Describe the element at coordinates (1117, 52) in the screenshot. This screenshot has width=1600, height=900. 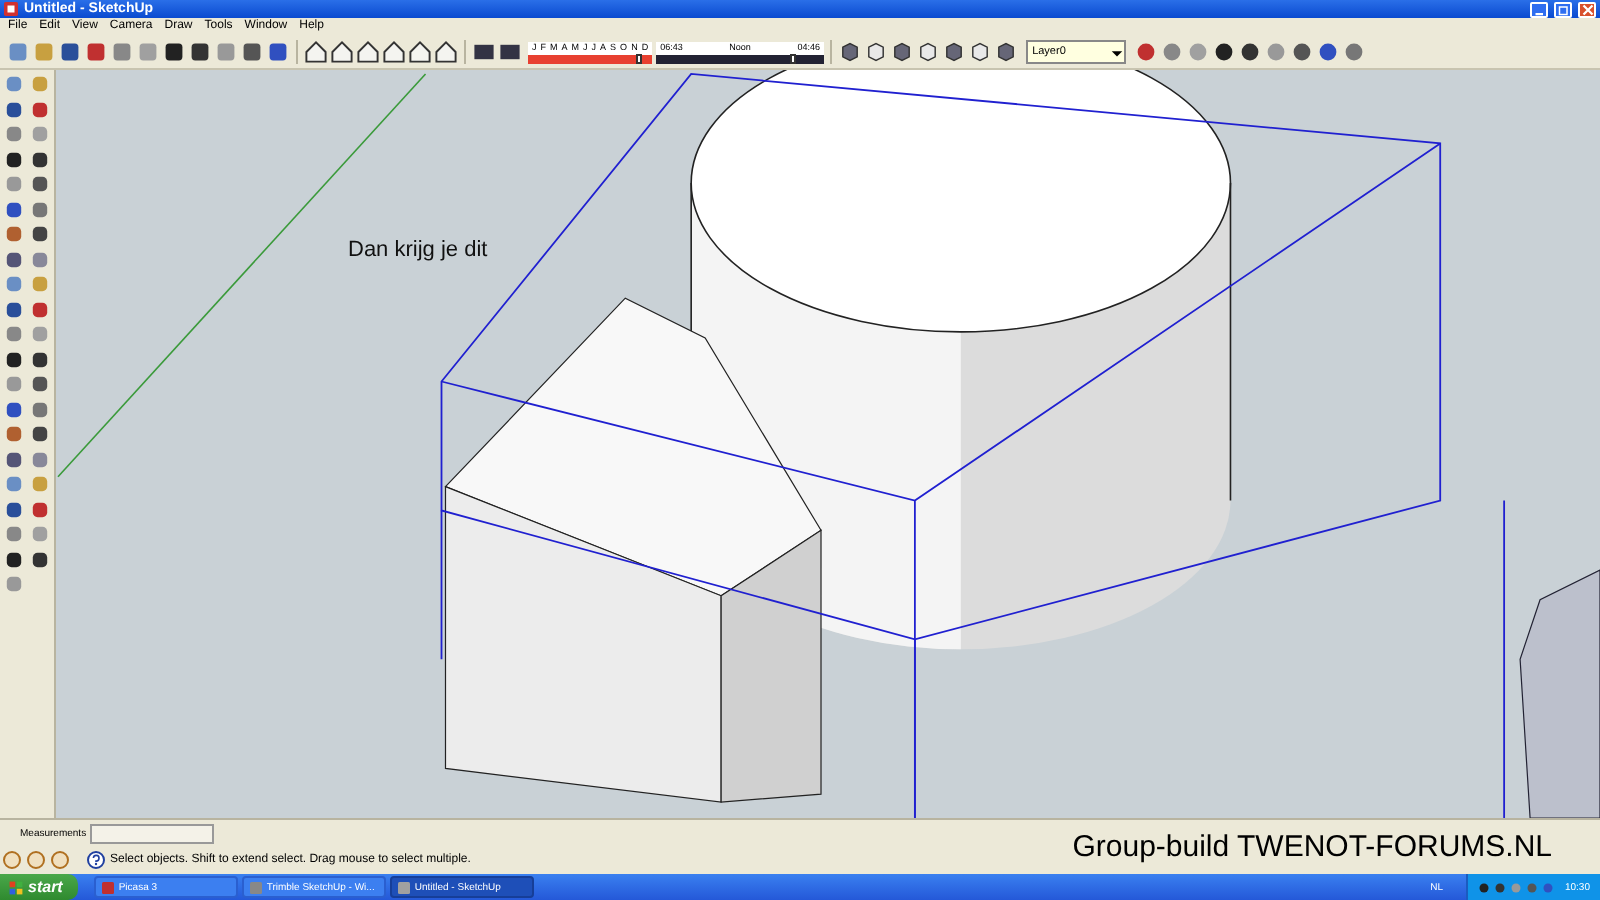
I see `caret-icon` at that location.